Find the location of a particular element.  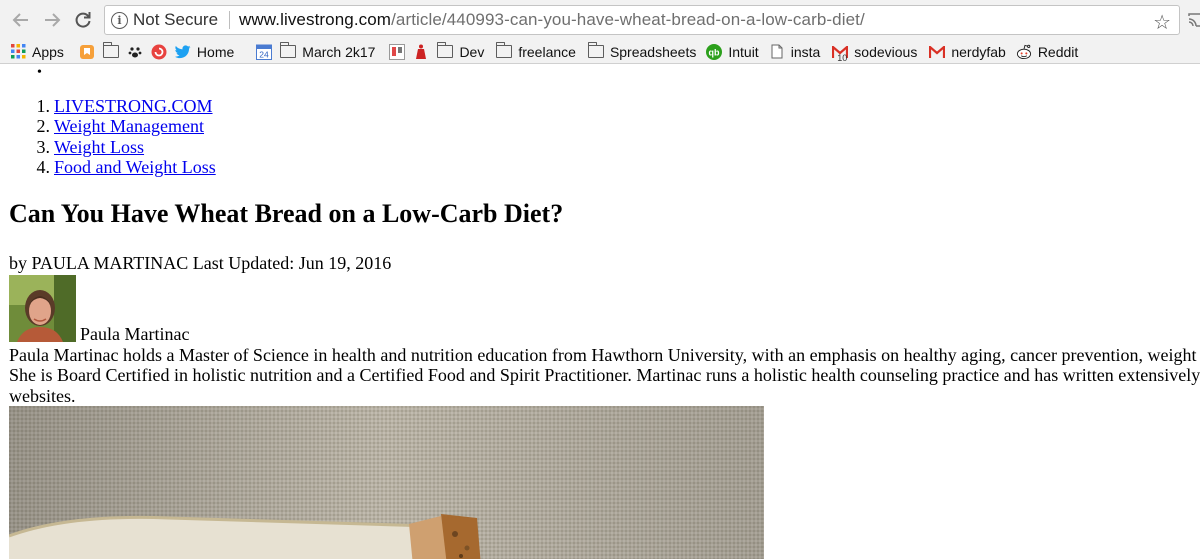

page-icon is located at coordinates (777, 52).